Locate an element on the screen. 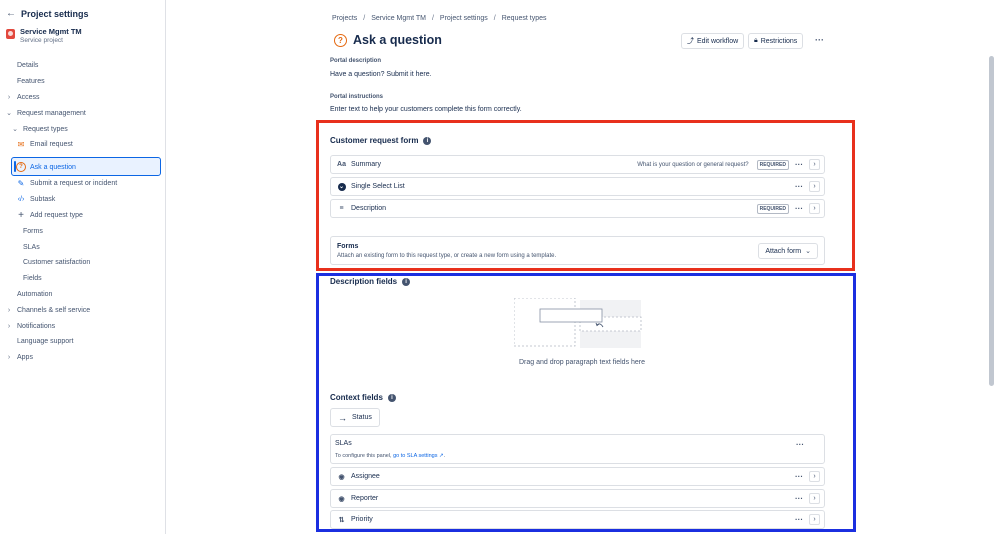  dropdown-icon: ⌄ is located at coordinates (341, 186).